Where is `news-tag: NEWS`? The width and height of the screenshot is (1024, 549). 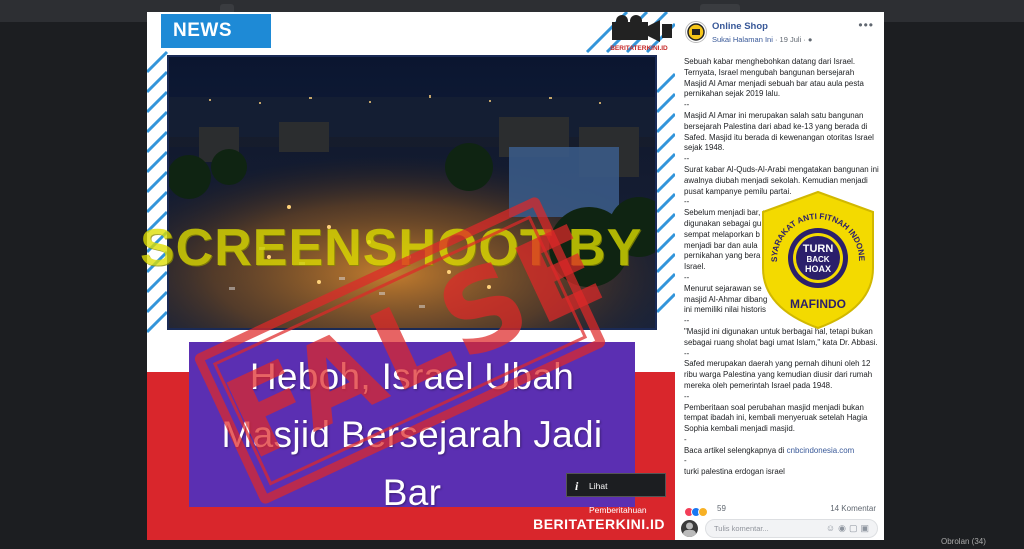 news-tag: NEWS is located at coordinates (216, 31).